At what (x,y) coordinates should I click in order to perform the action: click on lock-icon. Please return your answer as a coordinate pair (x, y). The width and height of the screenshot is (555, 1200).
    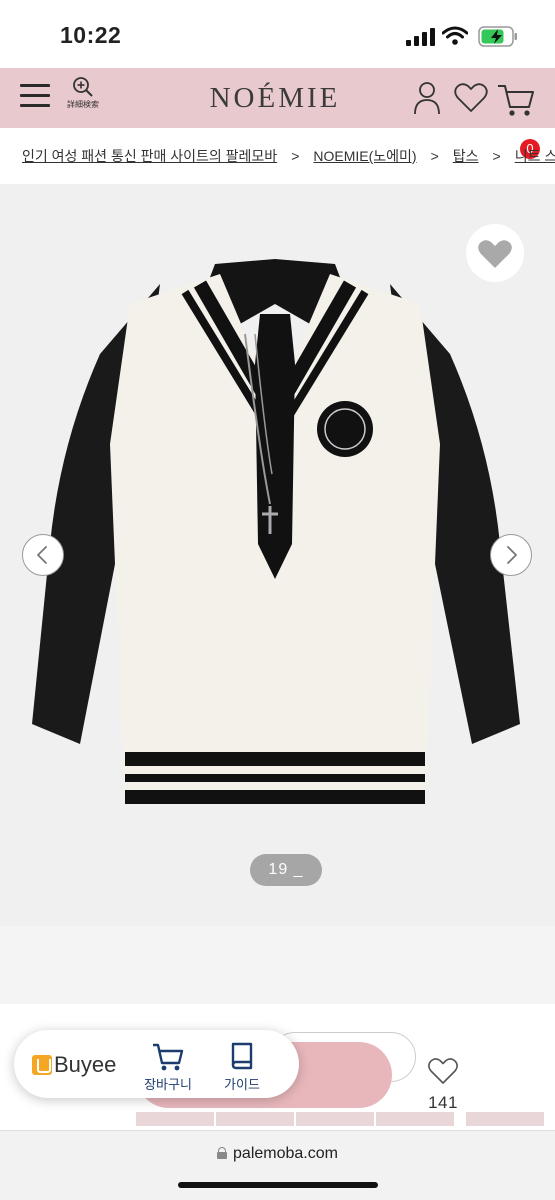
    Looking at the image, I should click on (222, 1153).